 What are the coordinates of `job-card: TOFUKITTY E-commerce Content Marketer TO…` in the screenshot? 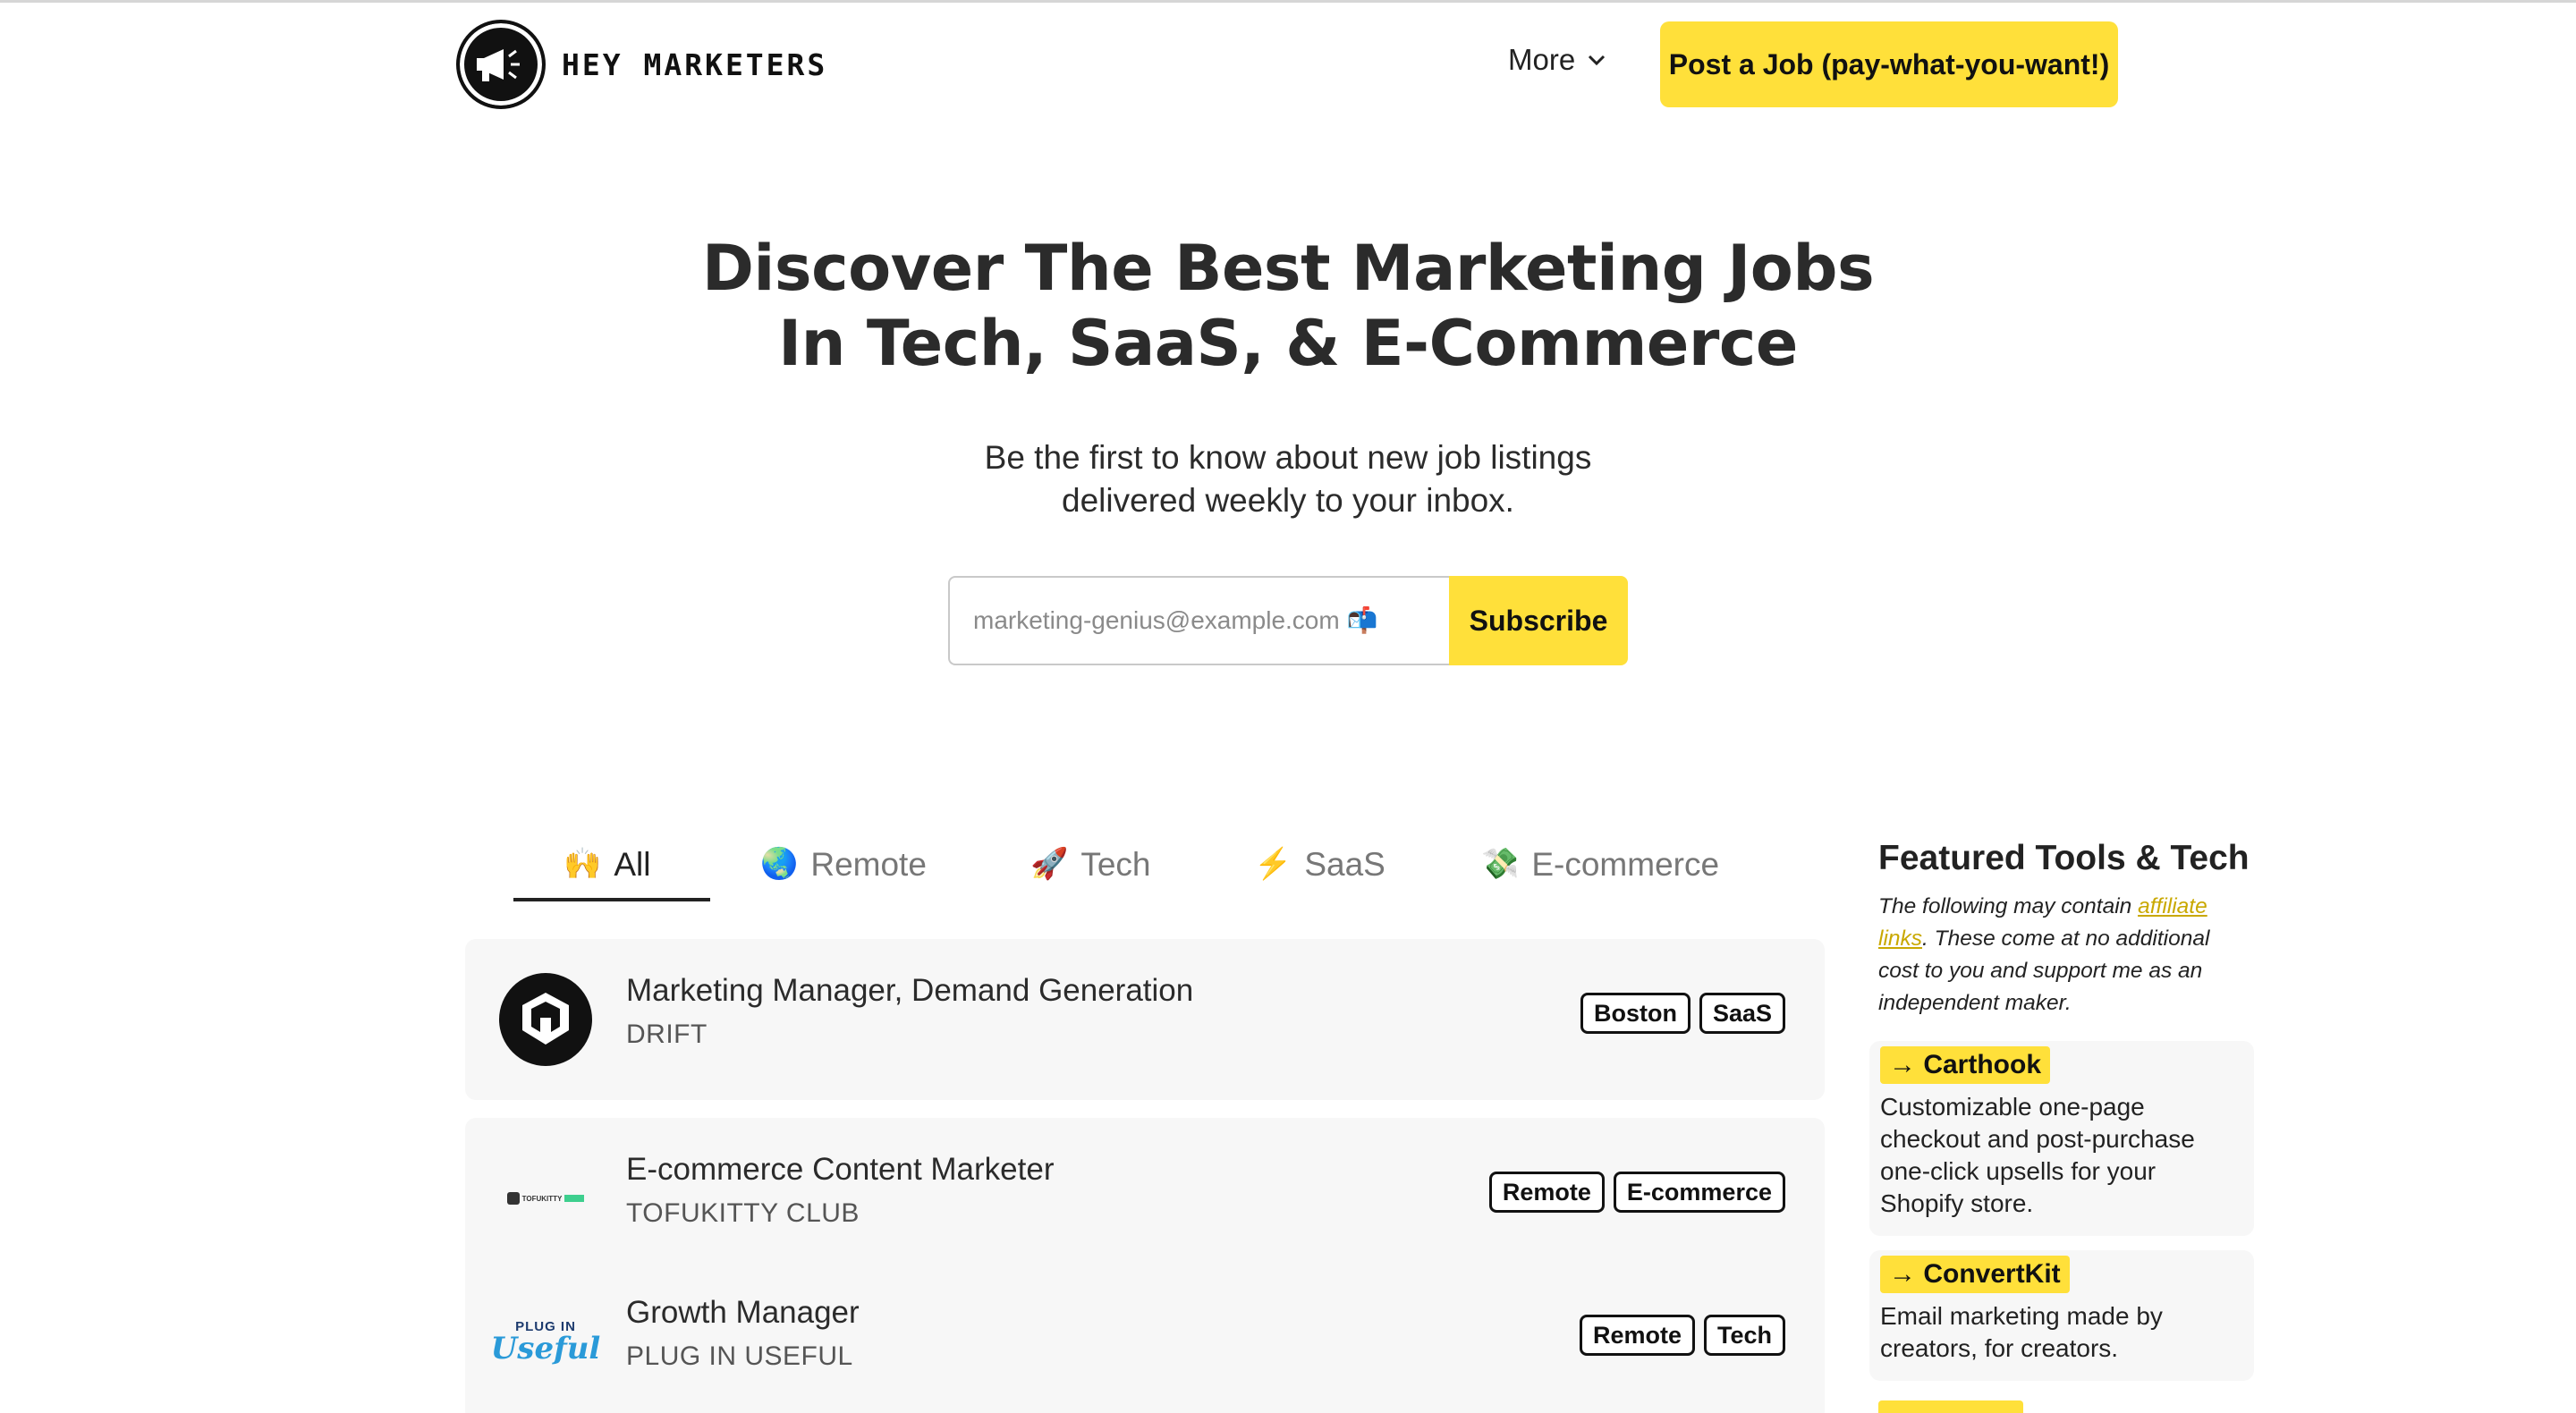 It's located at (1145, 1198).